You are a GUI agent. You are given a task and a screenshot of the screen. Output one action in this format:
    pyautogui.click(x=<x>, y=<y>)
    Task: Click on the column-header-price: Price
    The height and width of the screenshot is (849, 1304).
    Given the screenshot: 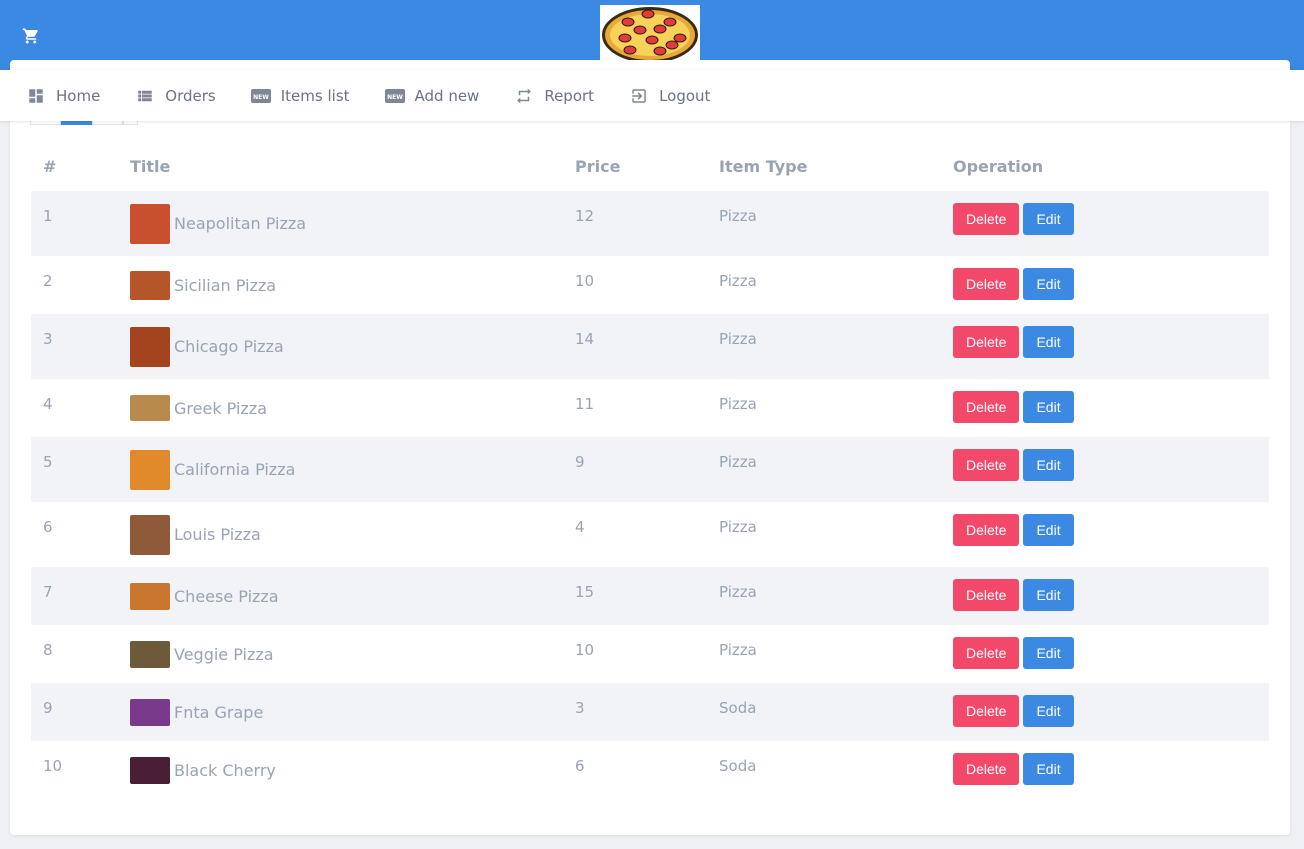 What is the action you would take?
    pyautogui.click(x=598, y=166)
    